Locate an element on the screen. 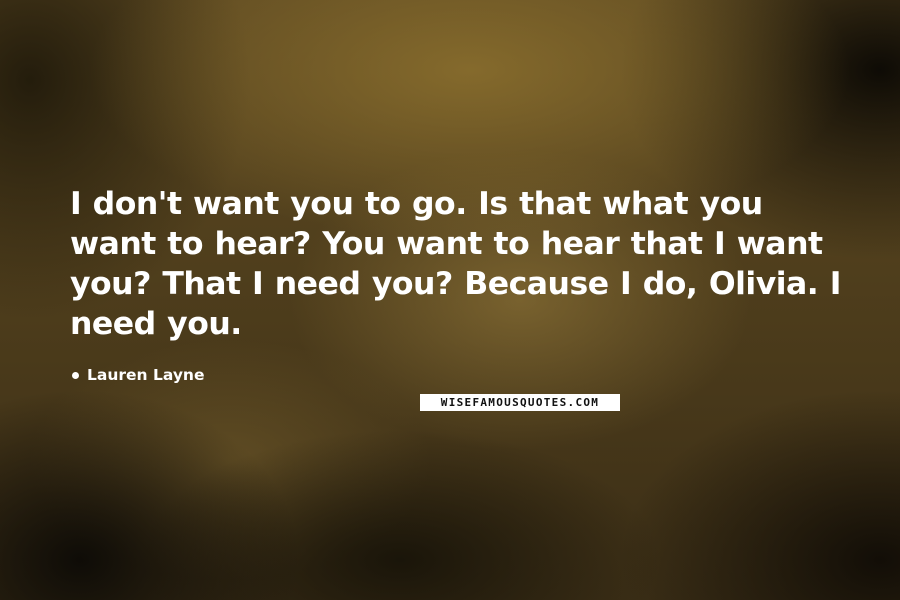 The image size is (900, 600). site-watermark-logo: WISEFAMOUSQUOTES.COM is located at coordinates (520, 402).